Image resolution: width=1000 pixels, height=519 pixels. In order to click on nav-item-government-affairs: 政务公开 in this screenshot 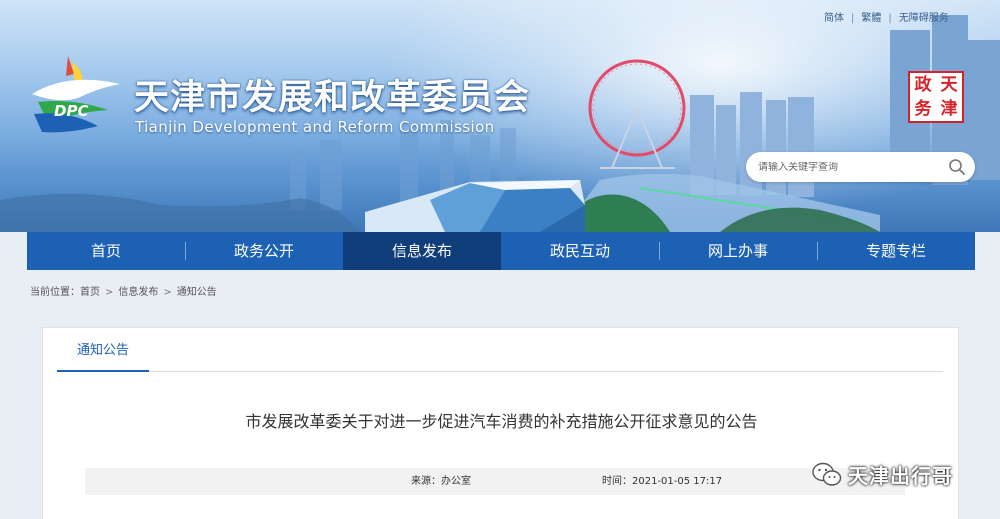, I will do `click(264, 251)`.